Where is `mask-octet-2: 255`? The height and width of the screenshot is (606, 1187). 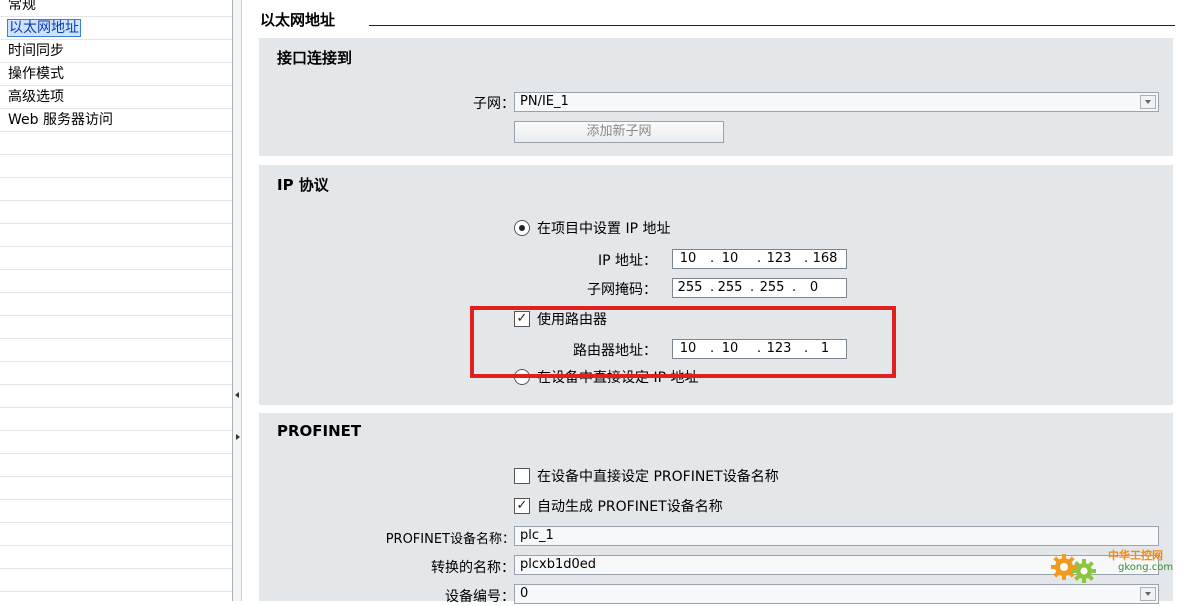 mask-octet-2: 255 is located at coordinates (730, 287).